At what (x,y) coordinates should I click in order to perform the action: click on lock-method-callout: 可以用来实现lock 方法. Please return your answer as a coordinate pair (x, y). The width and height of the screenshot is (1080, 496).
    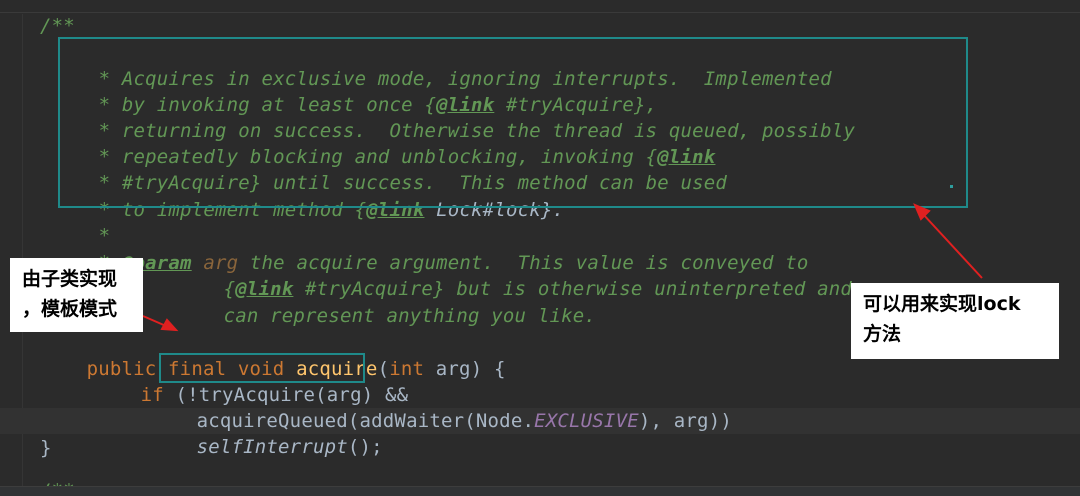
    Looking at the image, I should click on (955, 321).